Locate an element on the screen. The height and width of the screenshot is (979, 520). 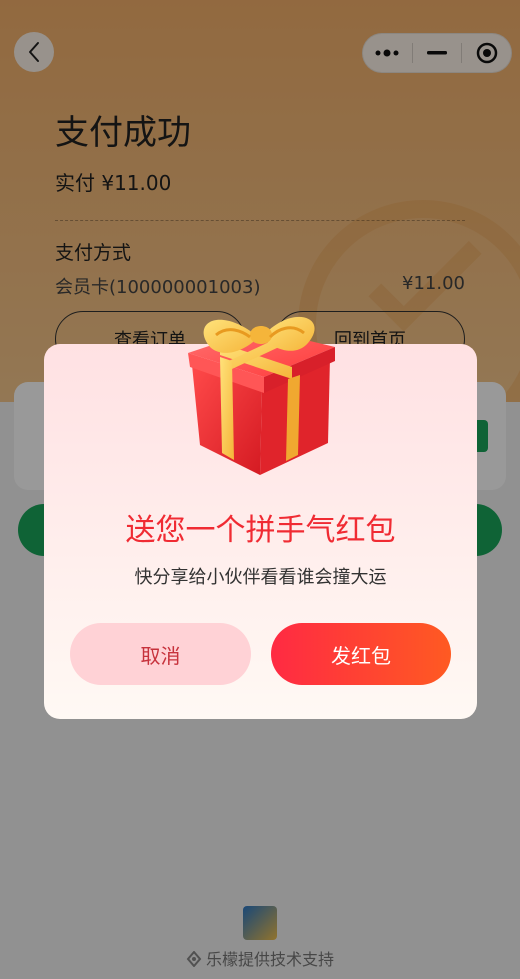
modal-subtitle: 快分享给小伙伴看看谁会撞大运 is located at coordinates (260, 577).